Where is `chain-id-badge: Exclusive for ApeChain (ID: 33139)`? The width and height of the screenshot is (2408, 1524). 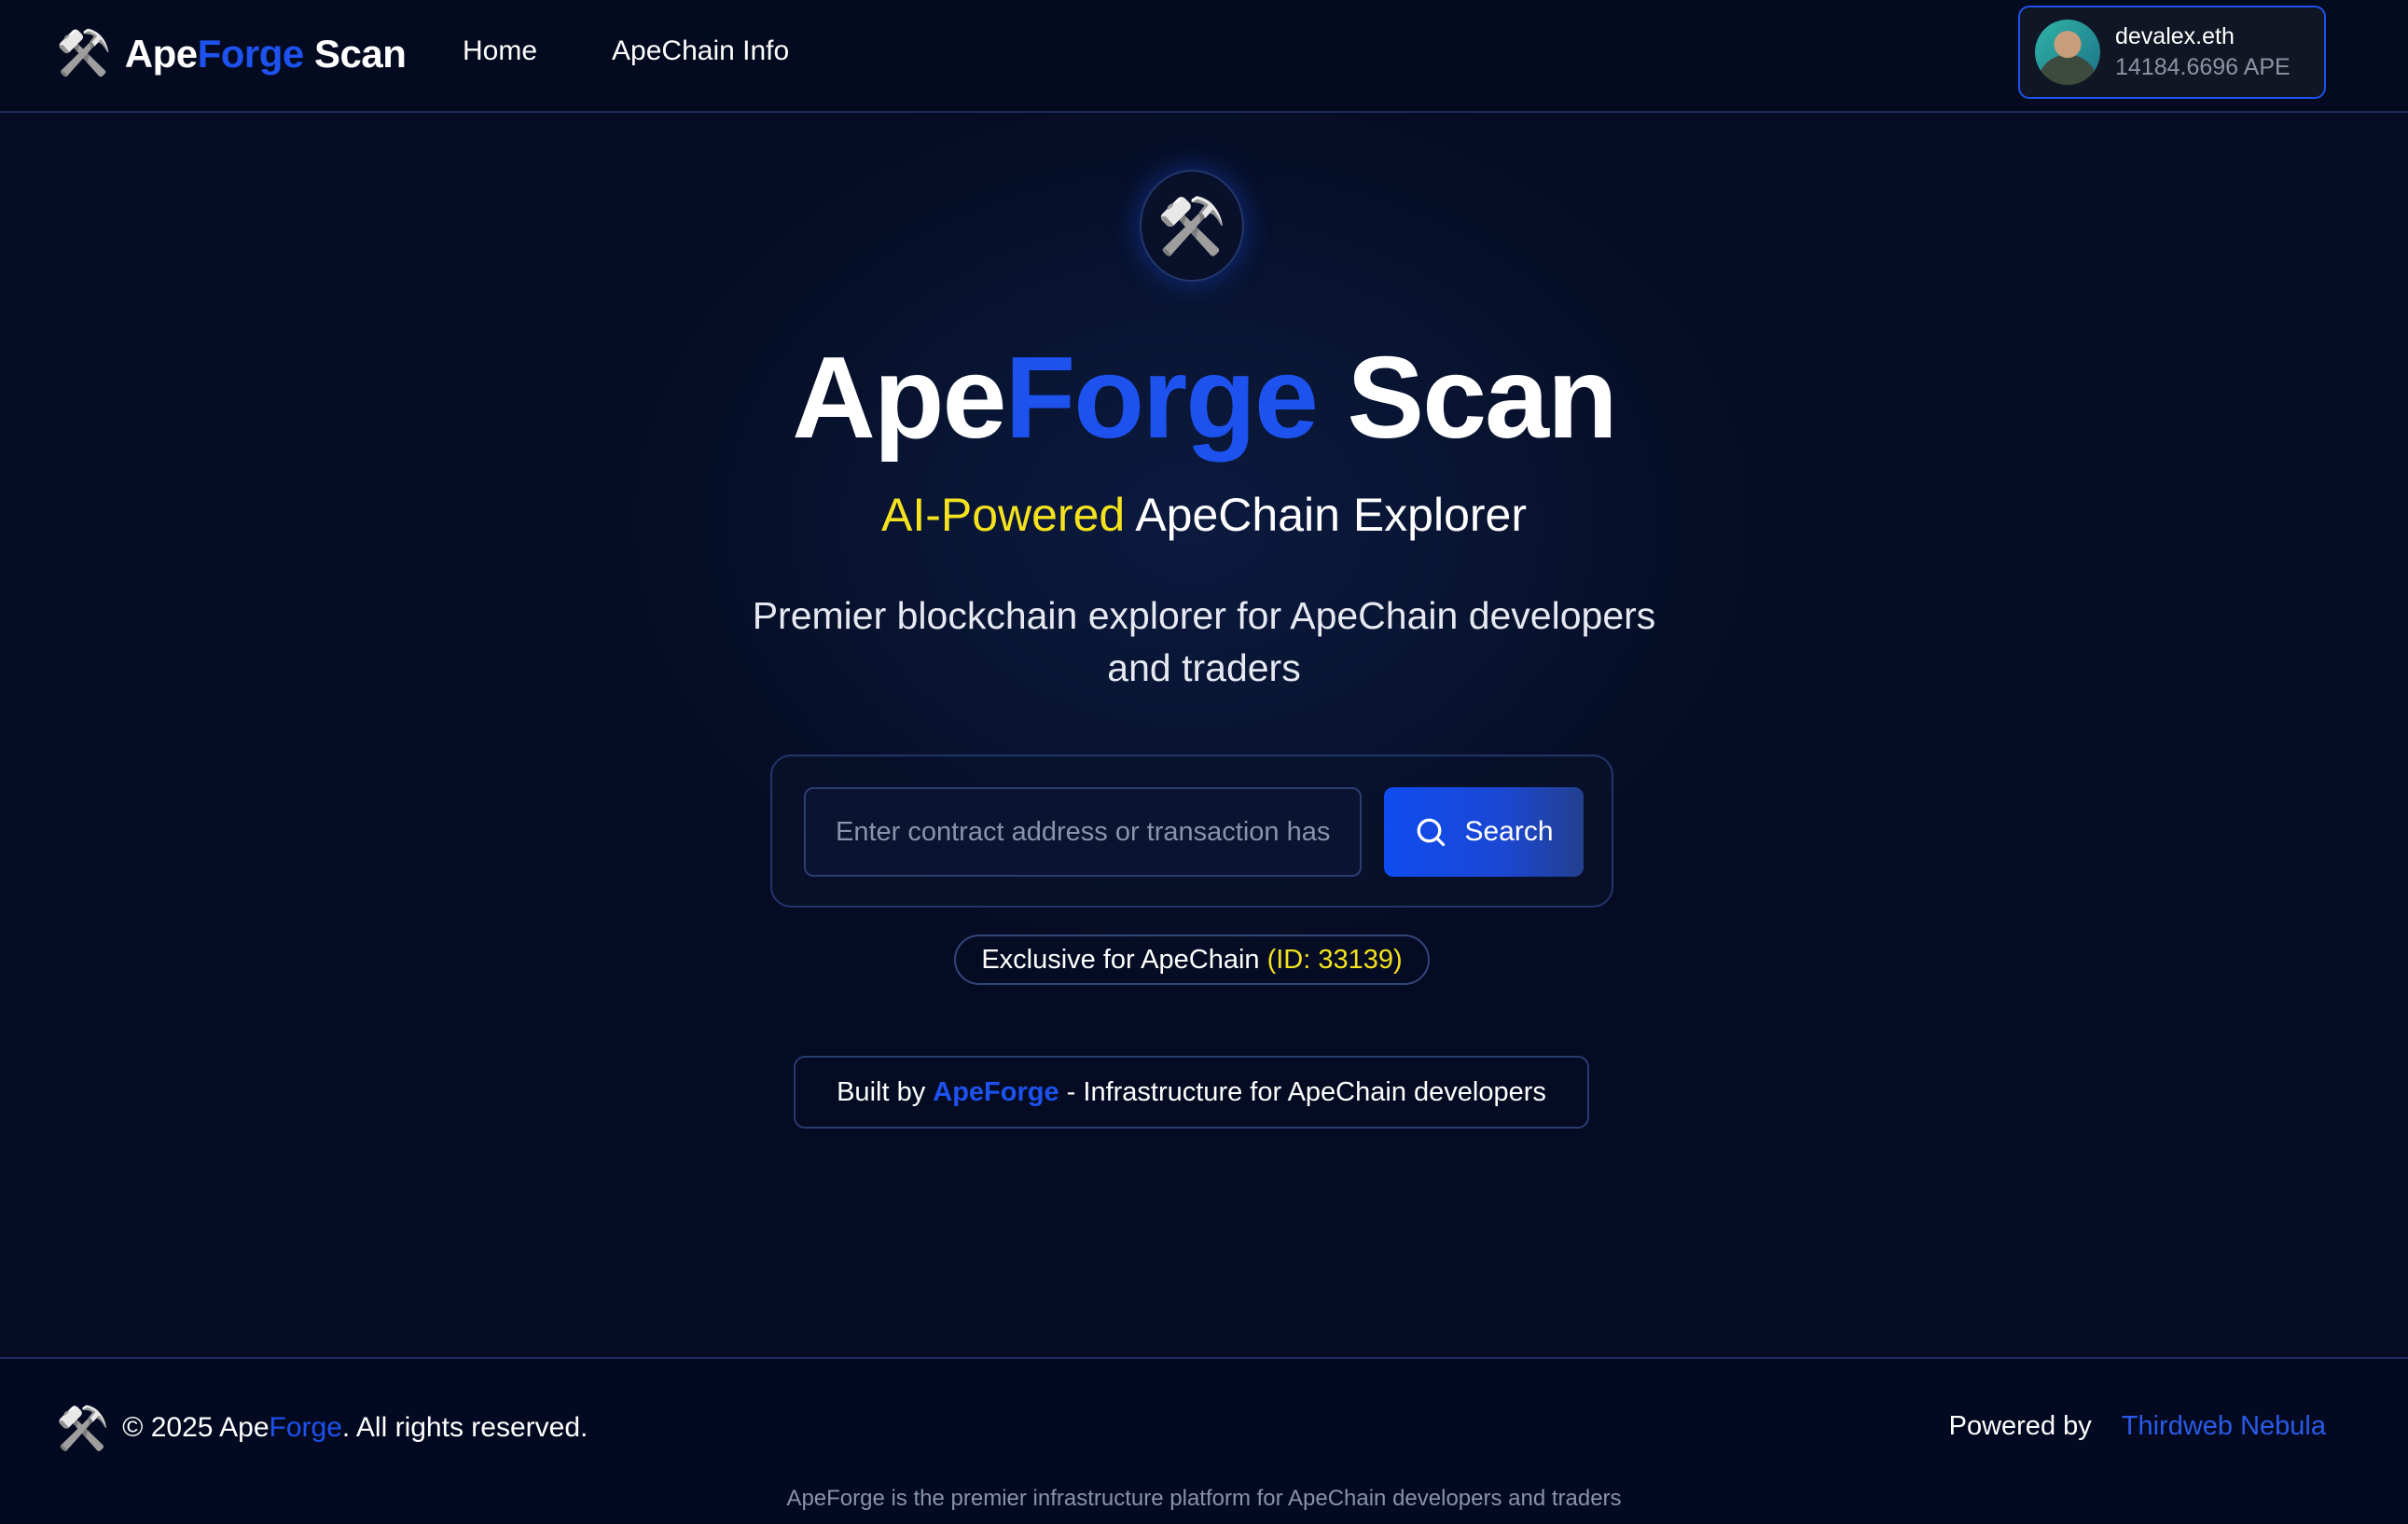 chain-id-badge: Exclusive for ApeChain (ID: 33139) is located at coordinates (1192, 960).